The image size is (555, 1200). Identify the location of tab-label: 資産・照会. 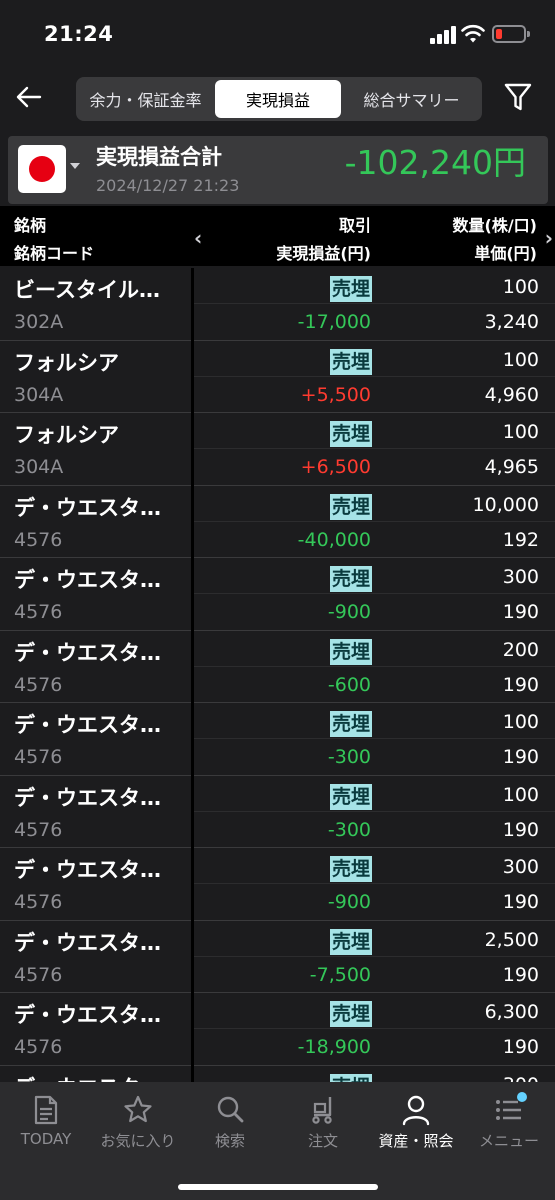
(416, 1141).